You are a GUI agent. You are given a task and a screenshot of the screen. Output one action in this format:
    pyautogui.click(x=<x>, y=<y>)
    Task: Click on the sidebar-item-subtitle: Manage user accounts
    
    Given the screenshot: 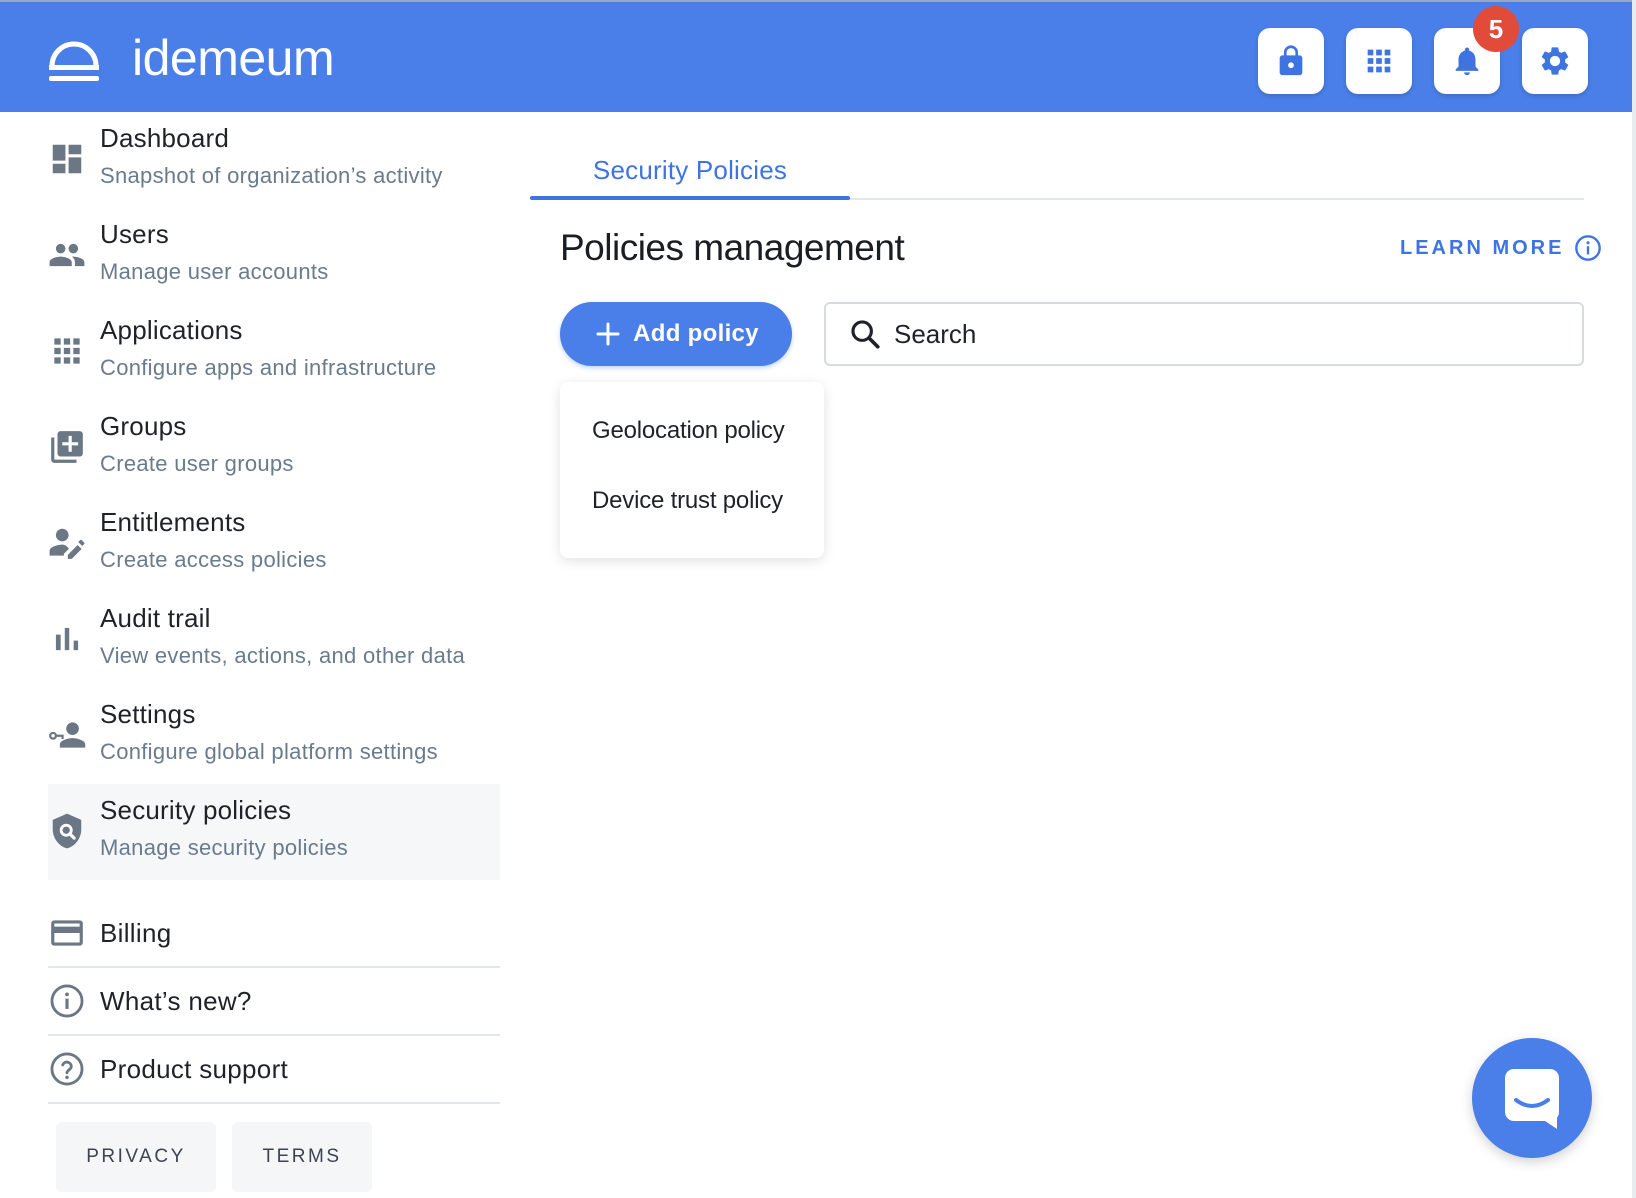 What is the action you would take?
    pyautogui.click(x=214, y=271)
    